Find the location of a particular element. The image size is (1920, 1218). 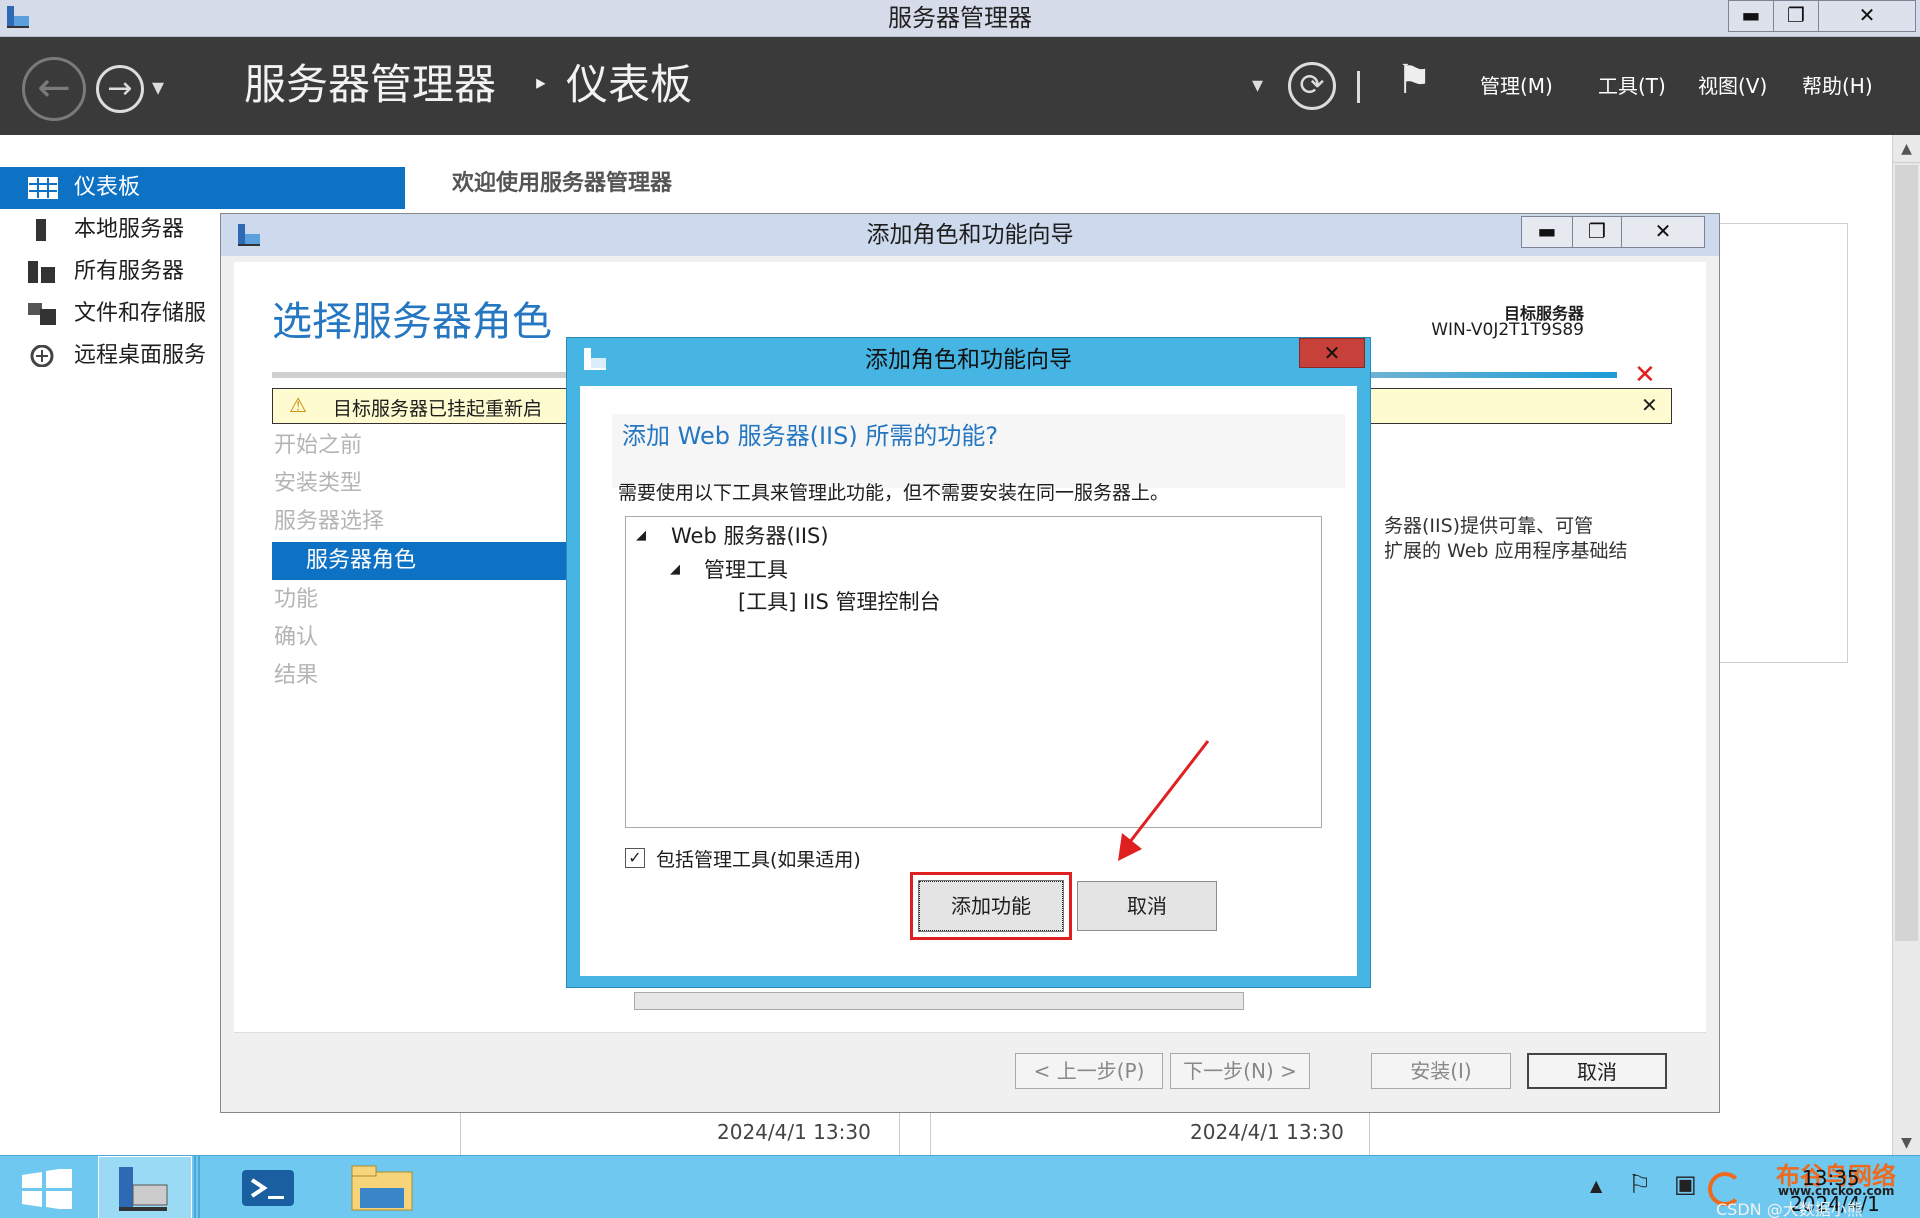

wizard-titlebar: 添加角色和功能向导 ▬ ❐ ✕ is located at coordinates (970, 235).